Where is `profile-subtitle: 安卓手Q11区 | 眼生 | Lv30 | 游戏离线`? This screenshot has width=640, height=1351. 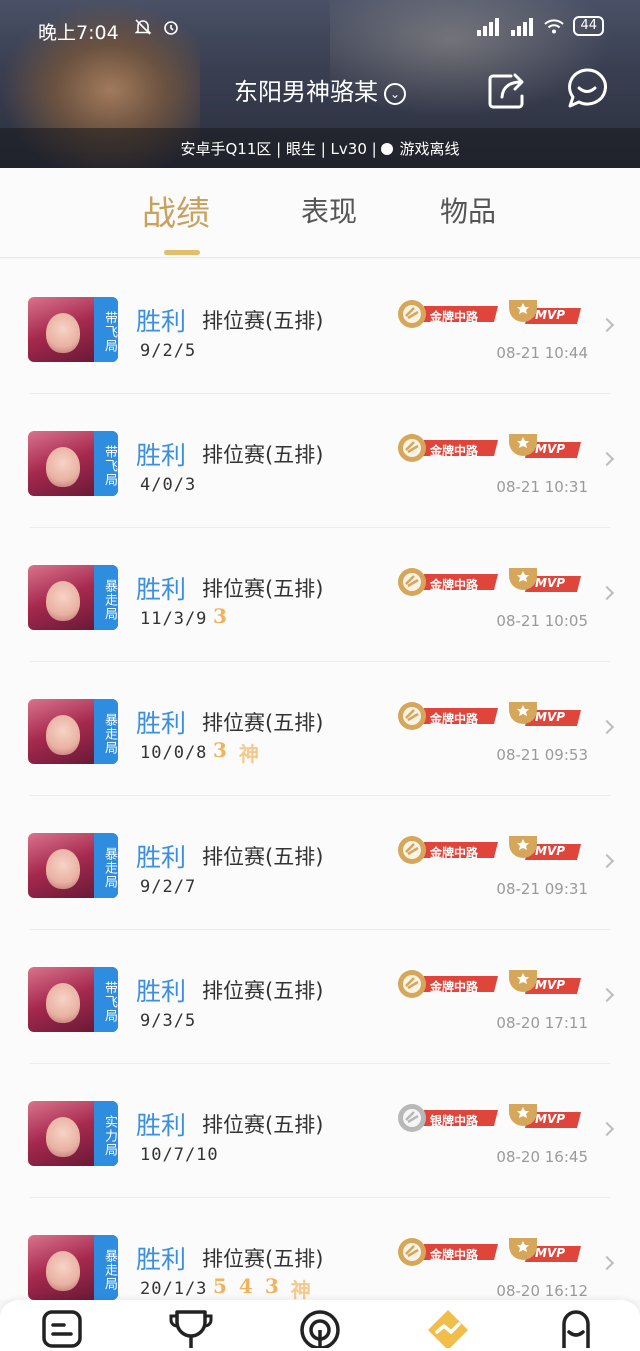
profile-subtitle: 安卓手Q11区 | 眼生 | Lv30 | 游戏离线 is located at coordinates (320, 148).